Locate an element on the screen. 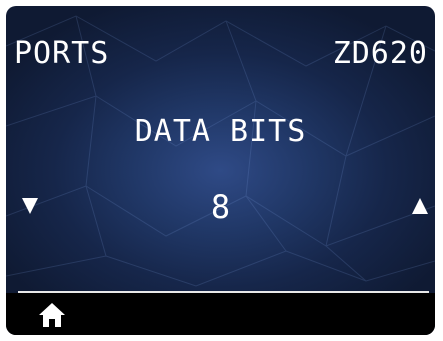  bottom-bar is located at coordinates (220, 314).